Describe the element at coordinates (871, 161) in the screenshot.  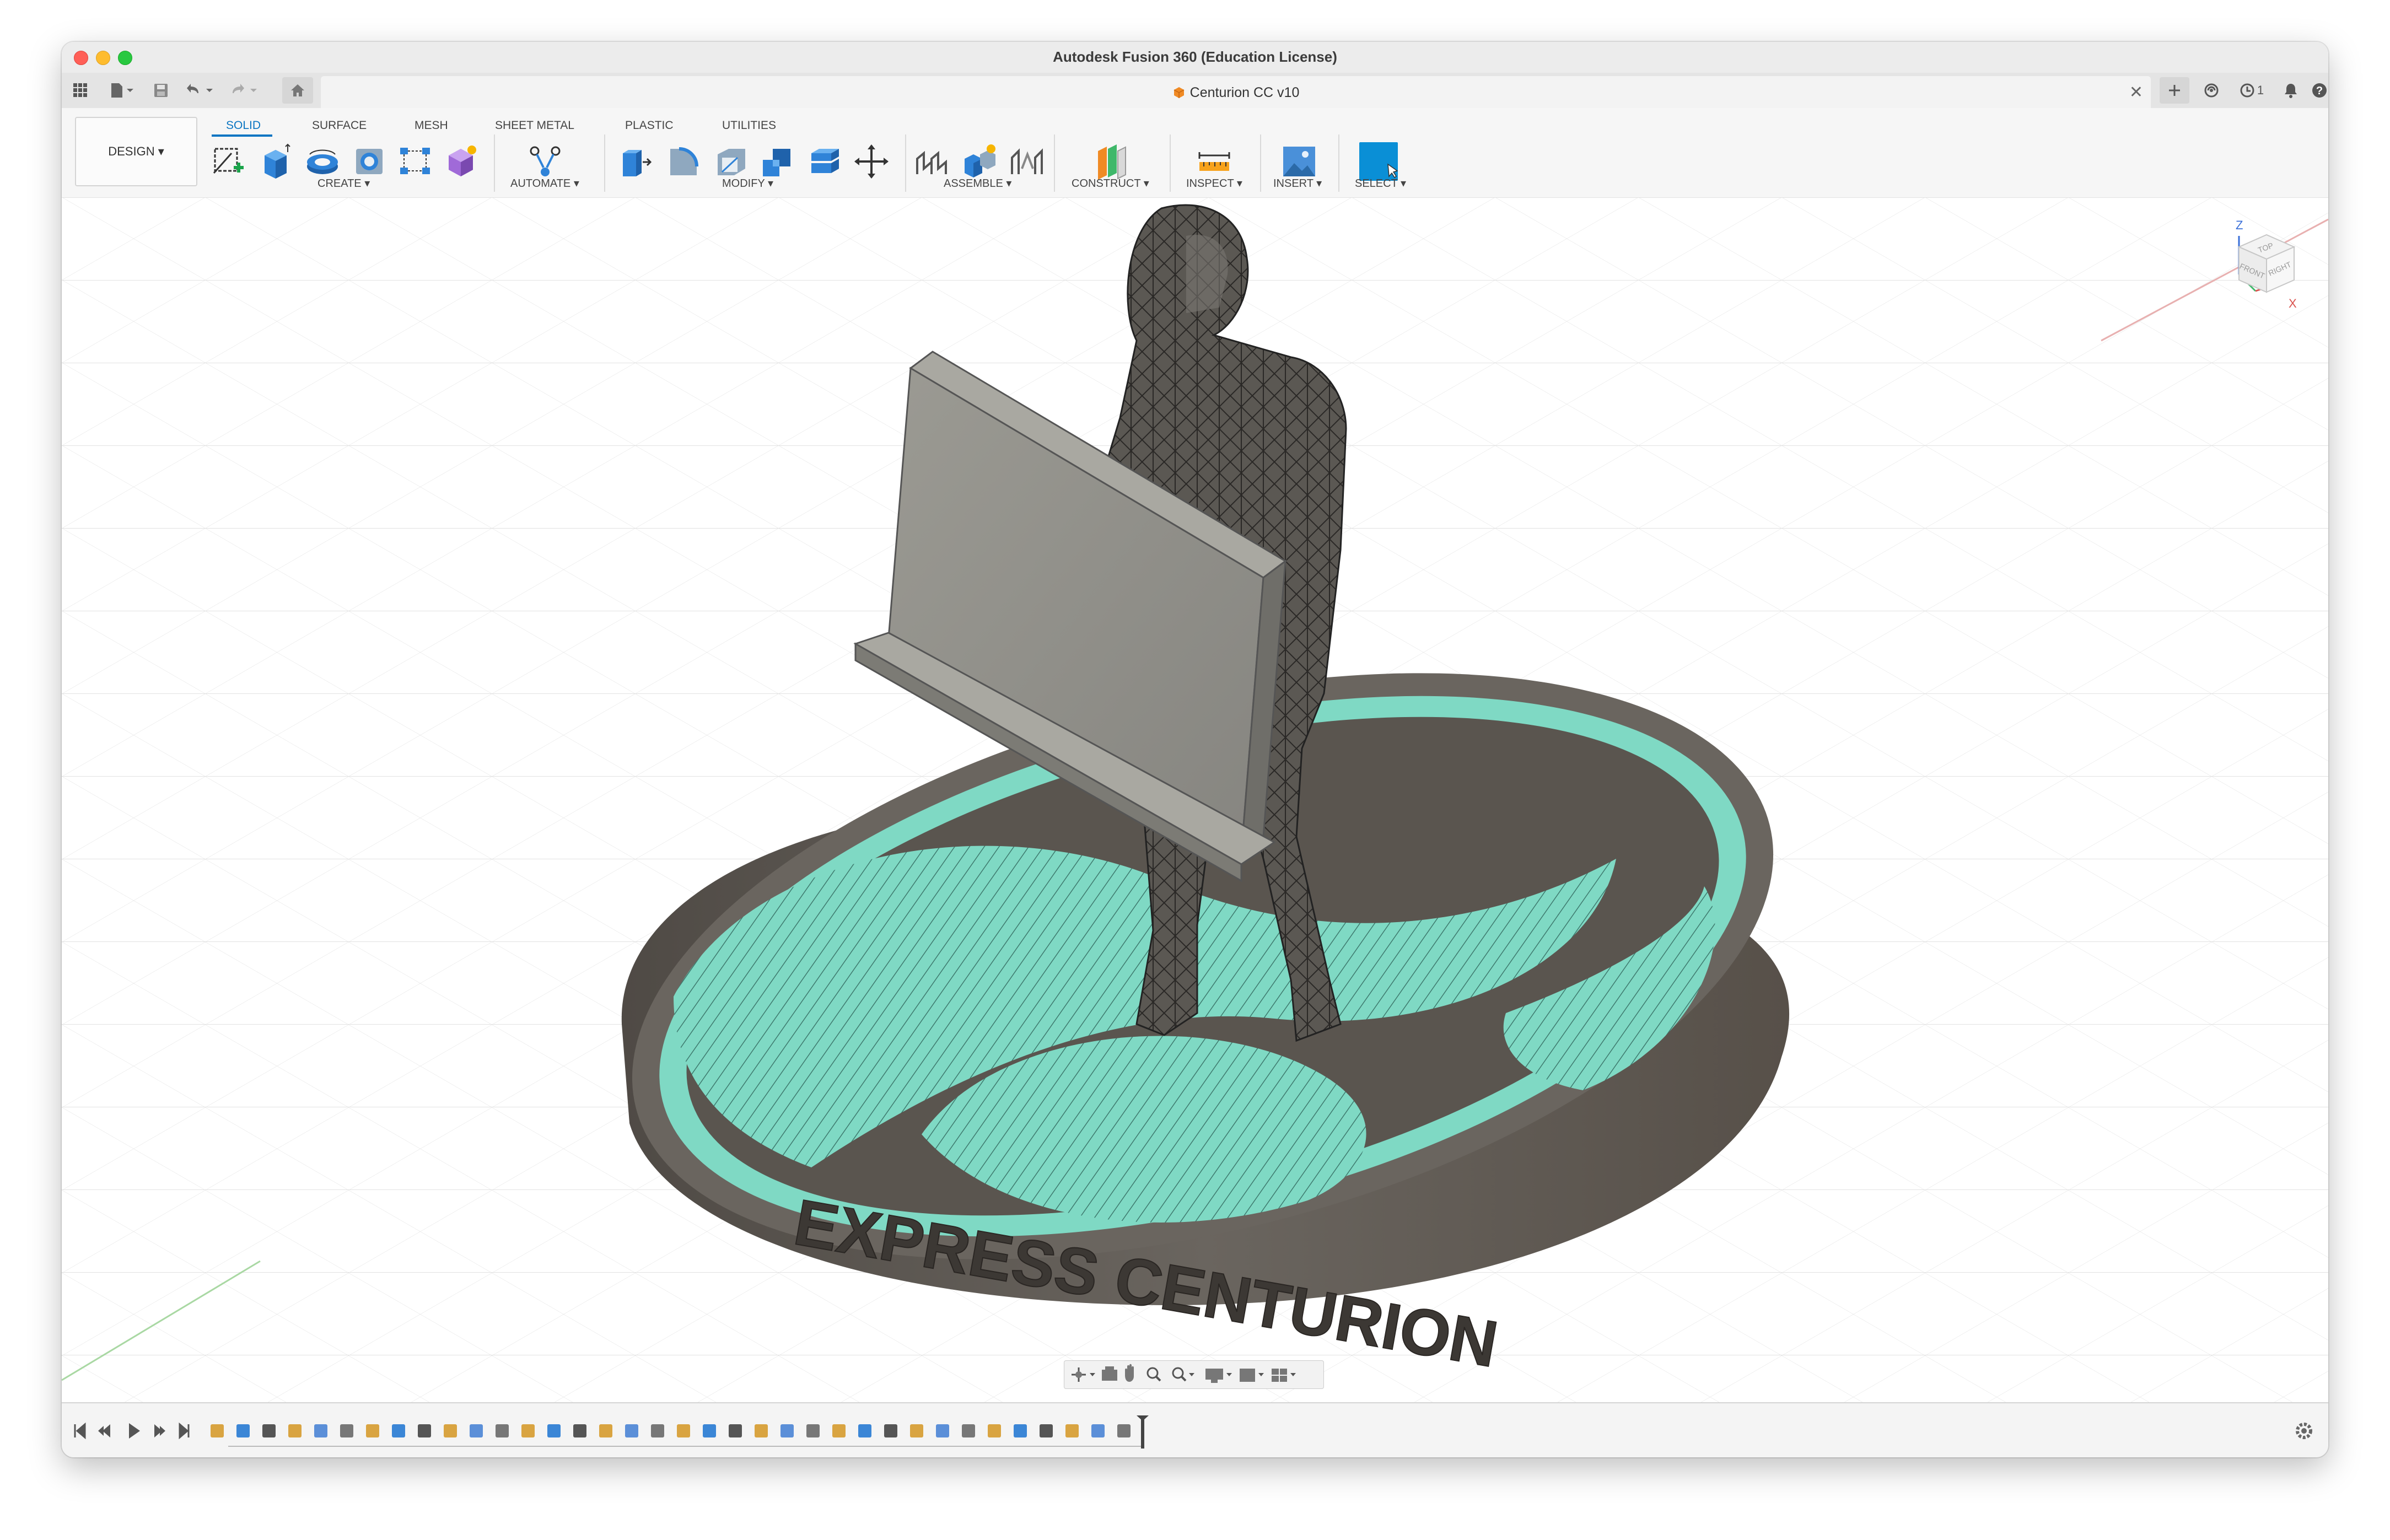
I see `move-copy-icon` at that location.